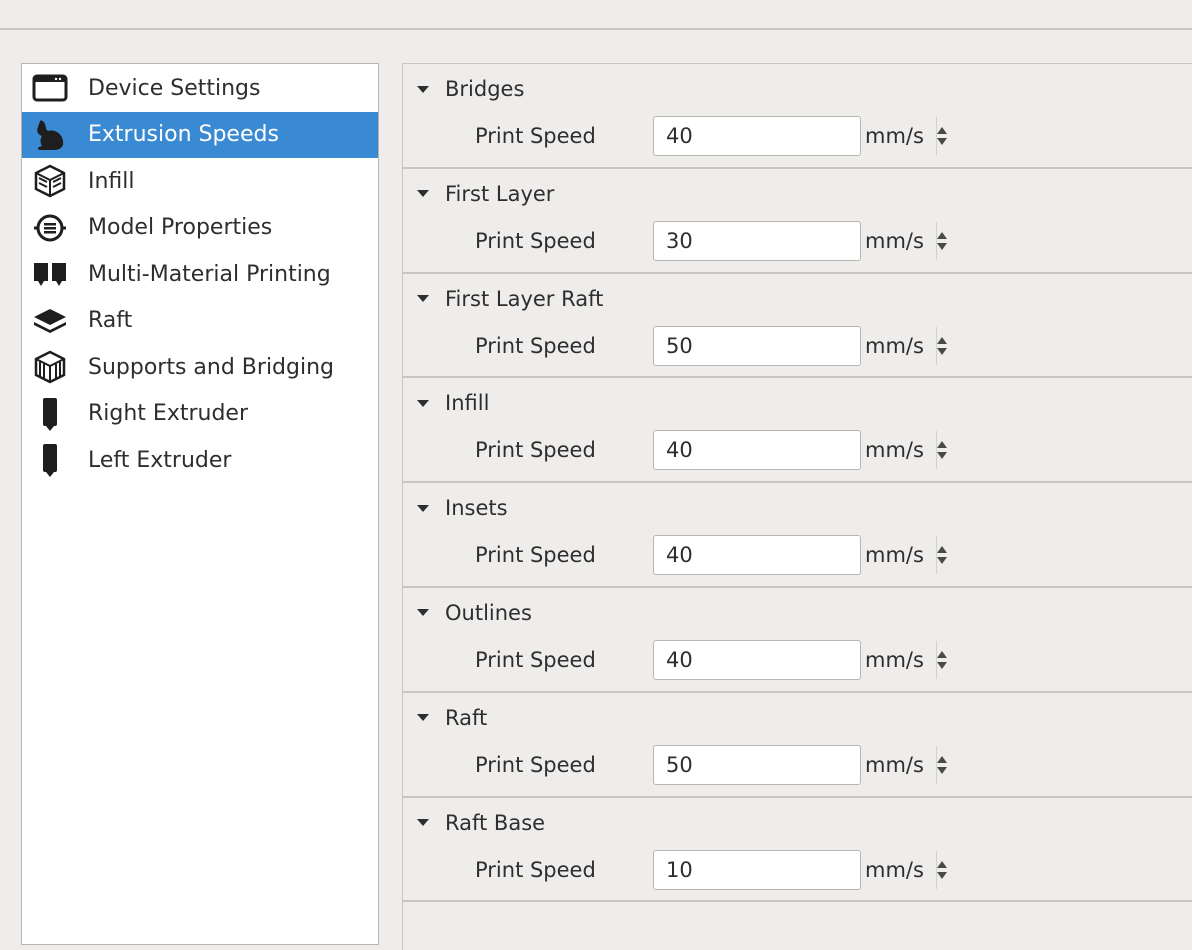 This screenshot has width=1192, height=950. I want to click on sidebar-item-multi-material-printing: Multi-Material Printing, so click(200, 274).